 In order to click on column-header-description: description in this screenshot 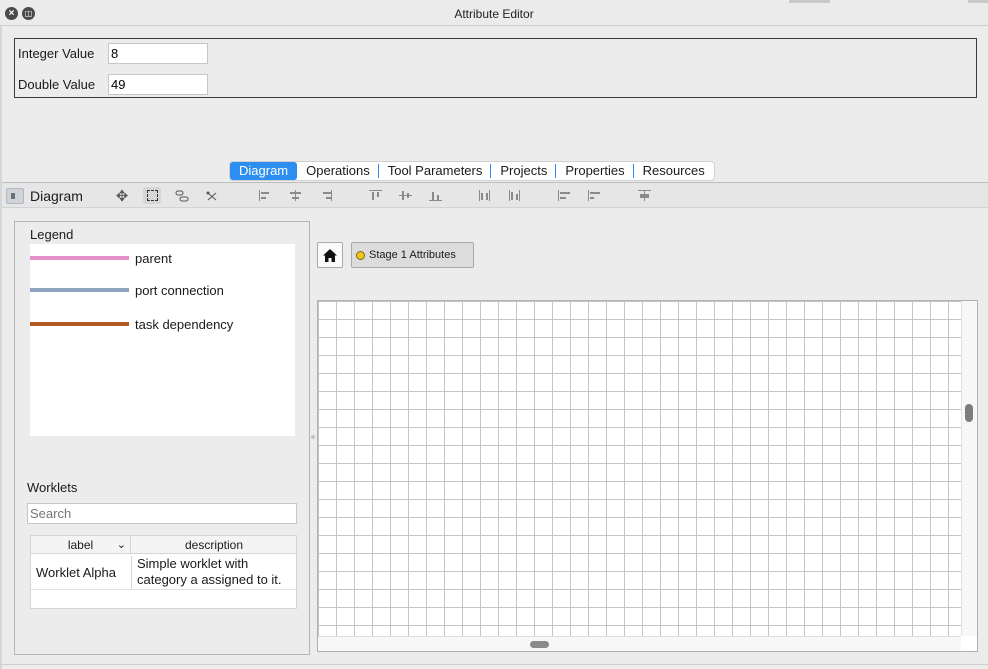, I will do `click(214, 545)`.